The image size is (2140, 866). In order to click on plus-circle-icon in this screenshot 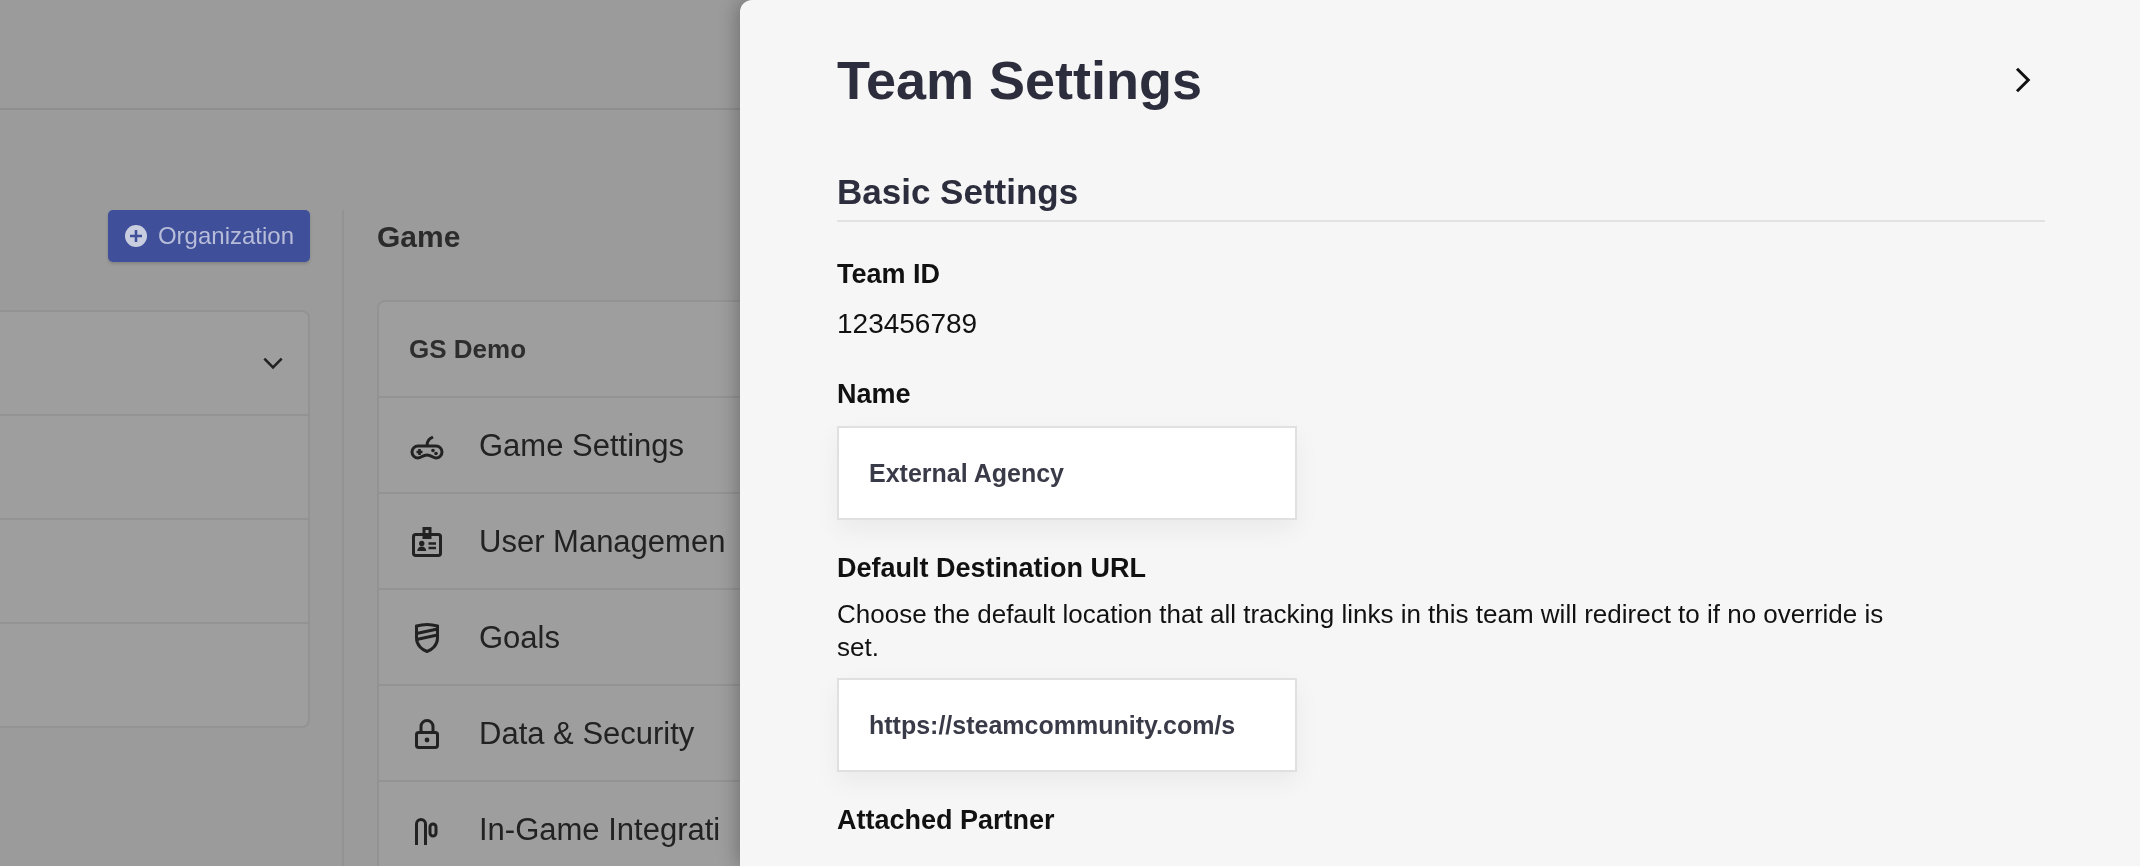, I will do `click(135, 236)`.